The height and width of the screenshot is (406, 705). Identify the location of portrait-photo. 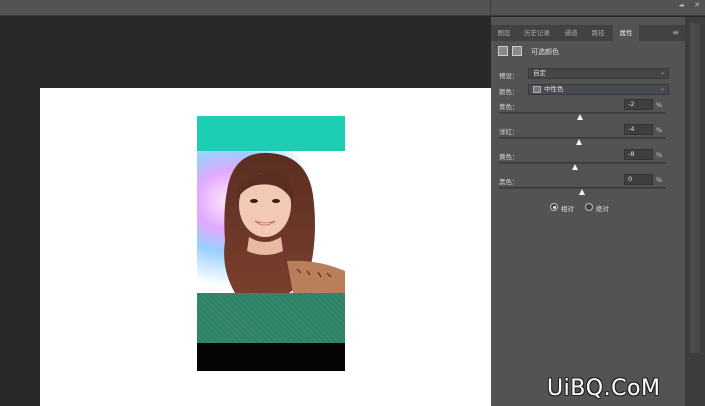
(271, 222).